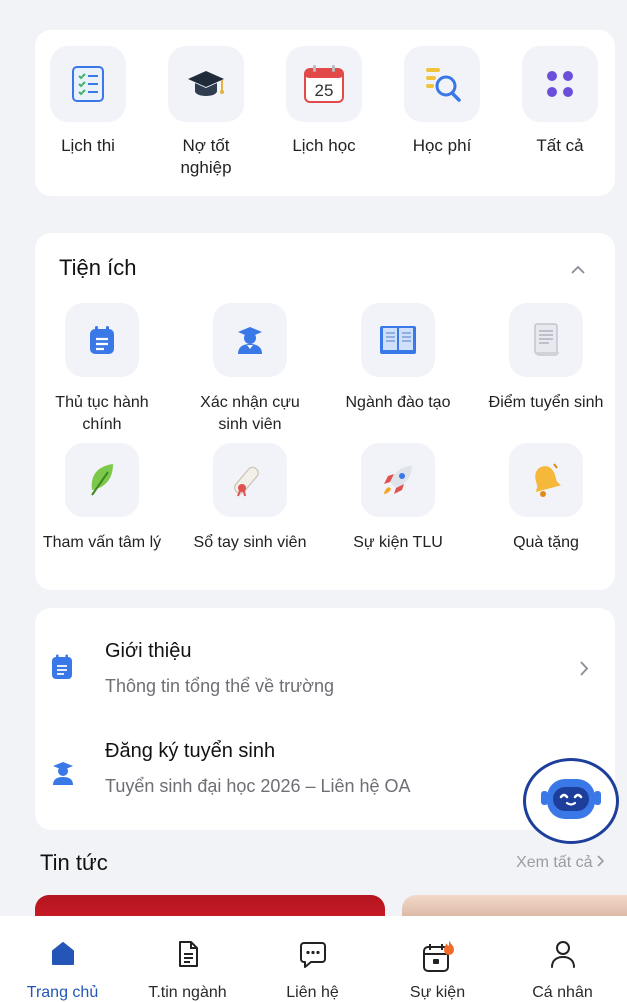  Describe the element at coordinates (206, 84) in the screenshot. I see `graduation-cap-icon` at that location.